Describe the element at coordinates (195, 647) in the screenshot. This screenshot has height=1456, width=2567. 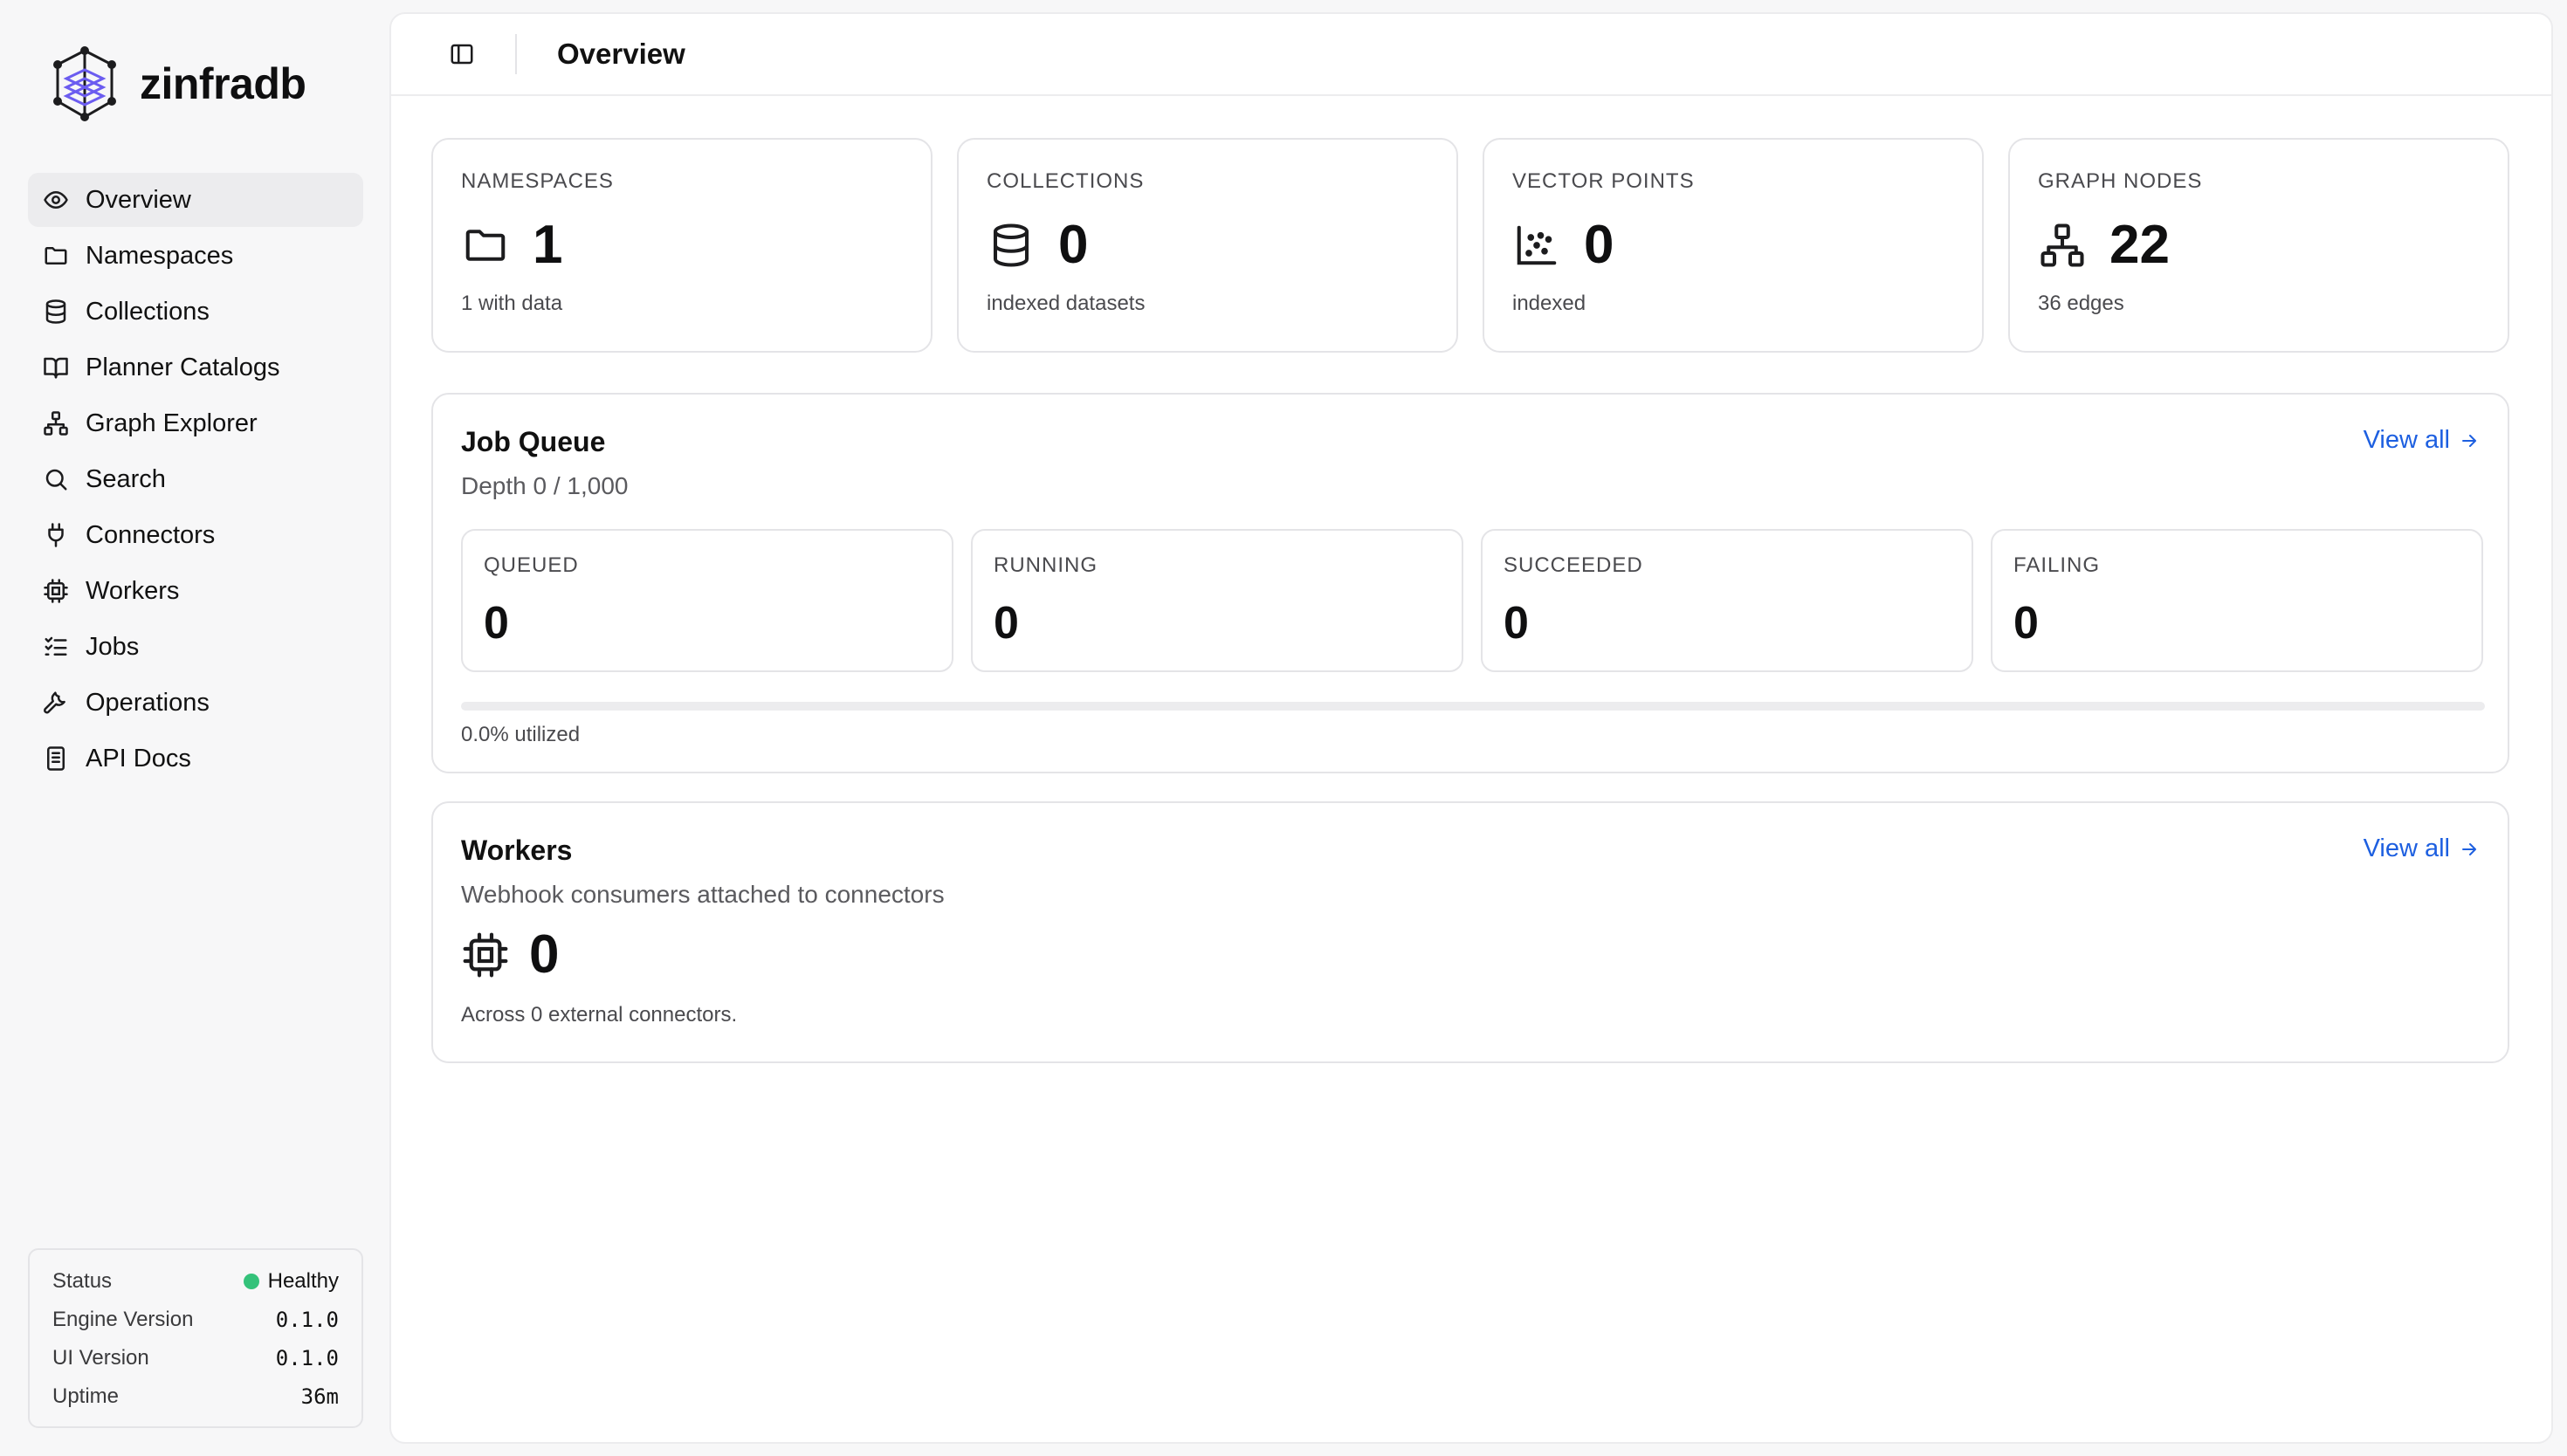
I see `sidebar-item-jobs: Jobs` at that location.